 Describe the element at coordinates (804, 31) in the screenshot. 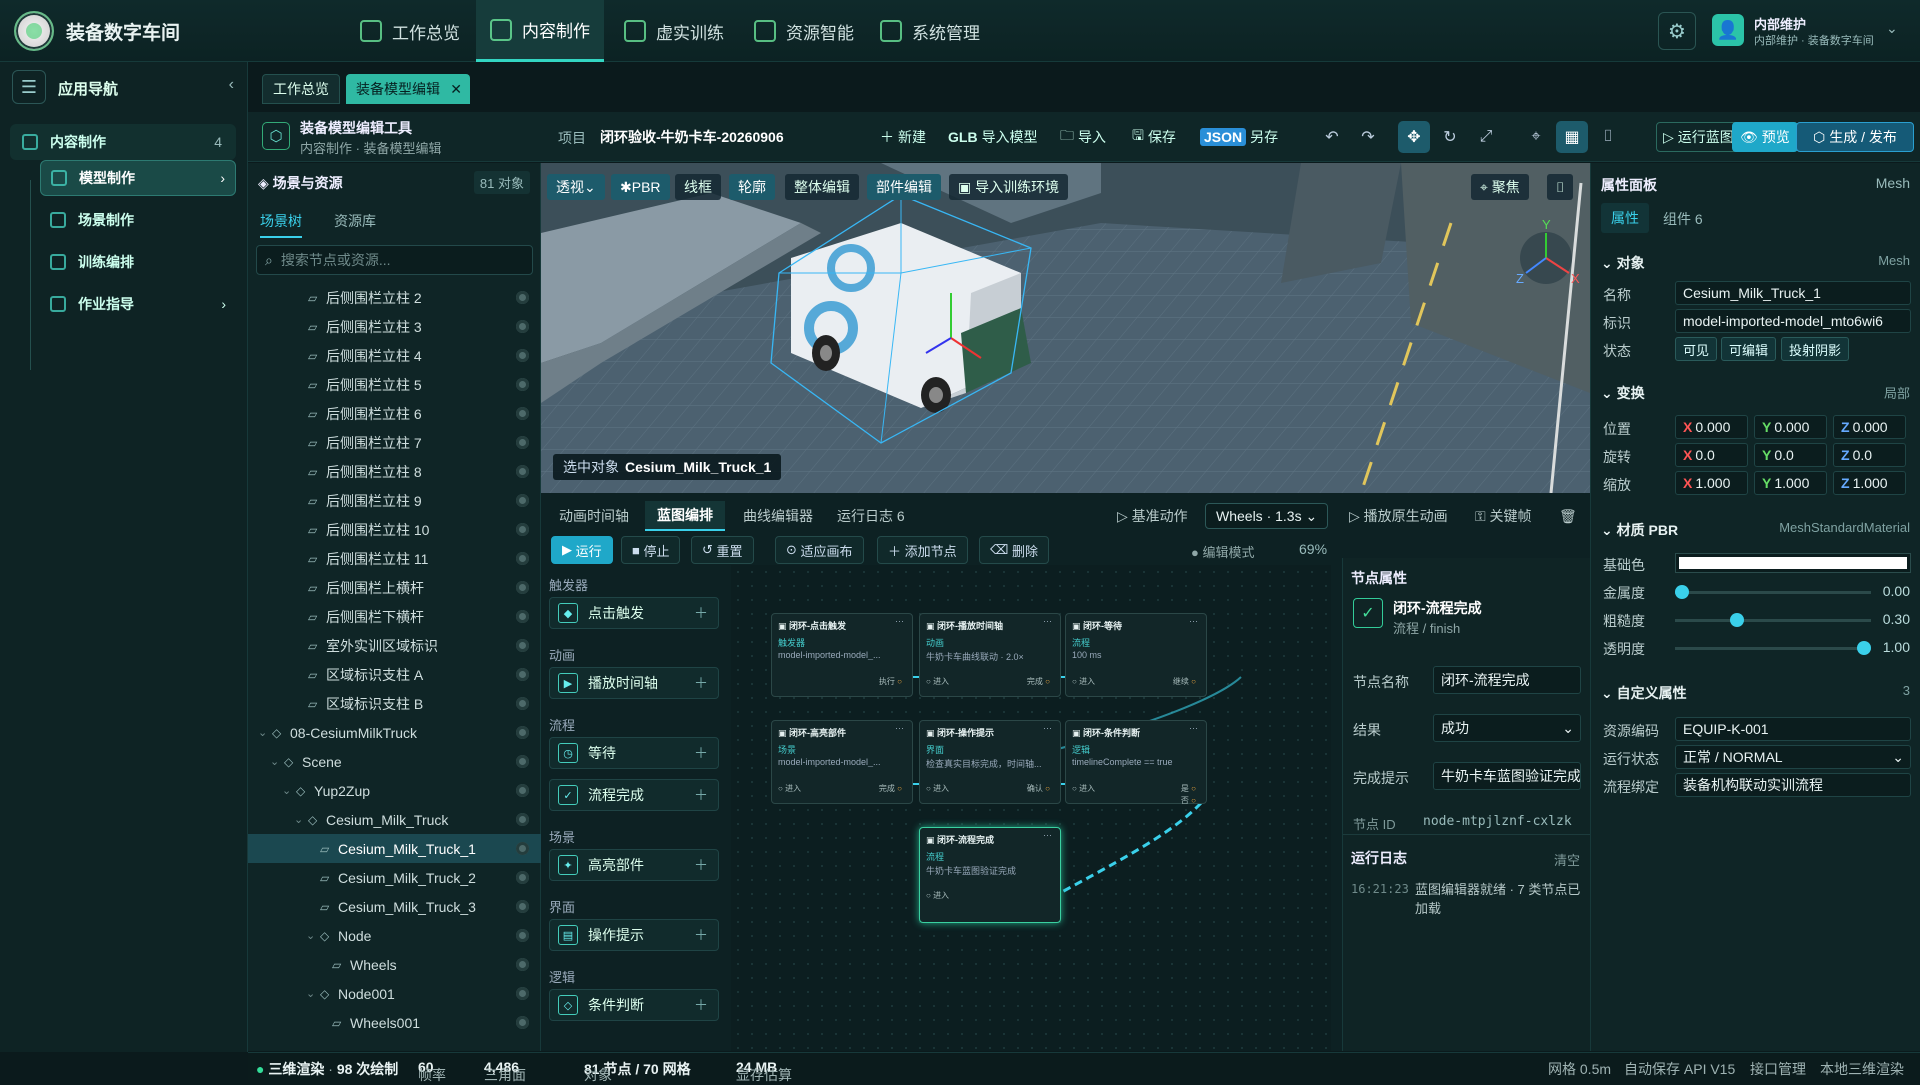

I see `nav-resource: 资源智能` at that location.